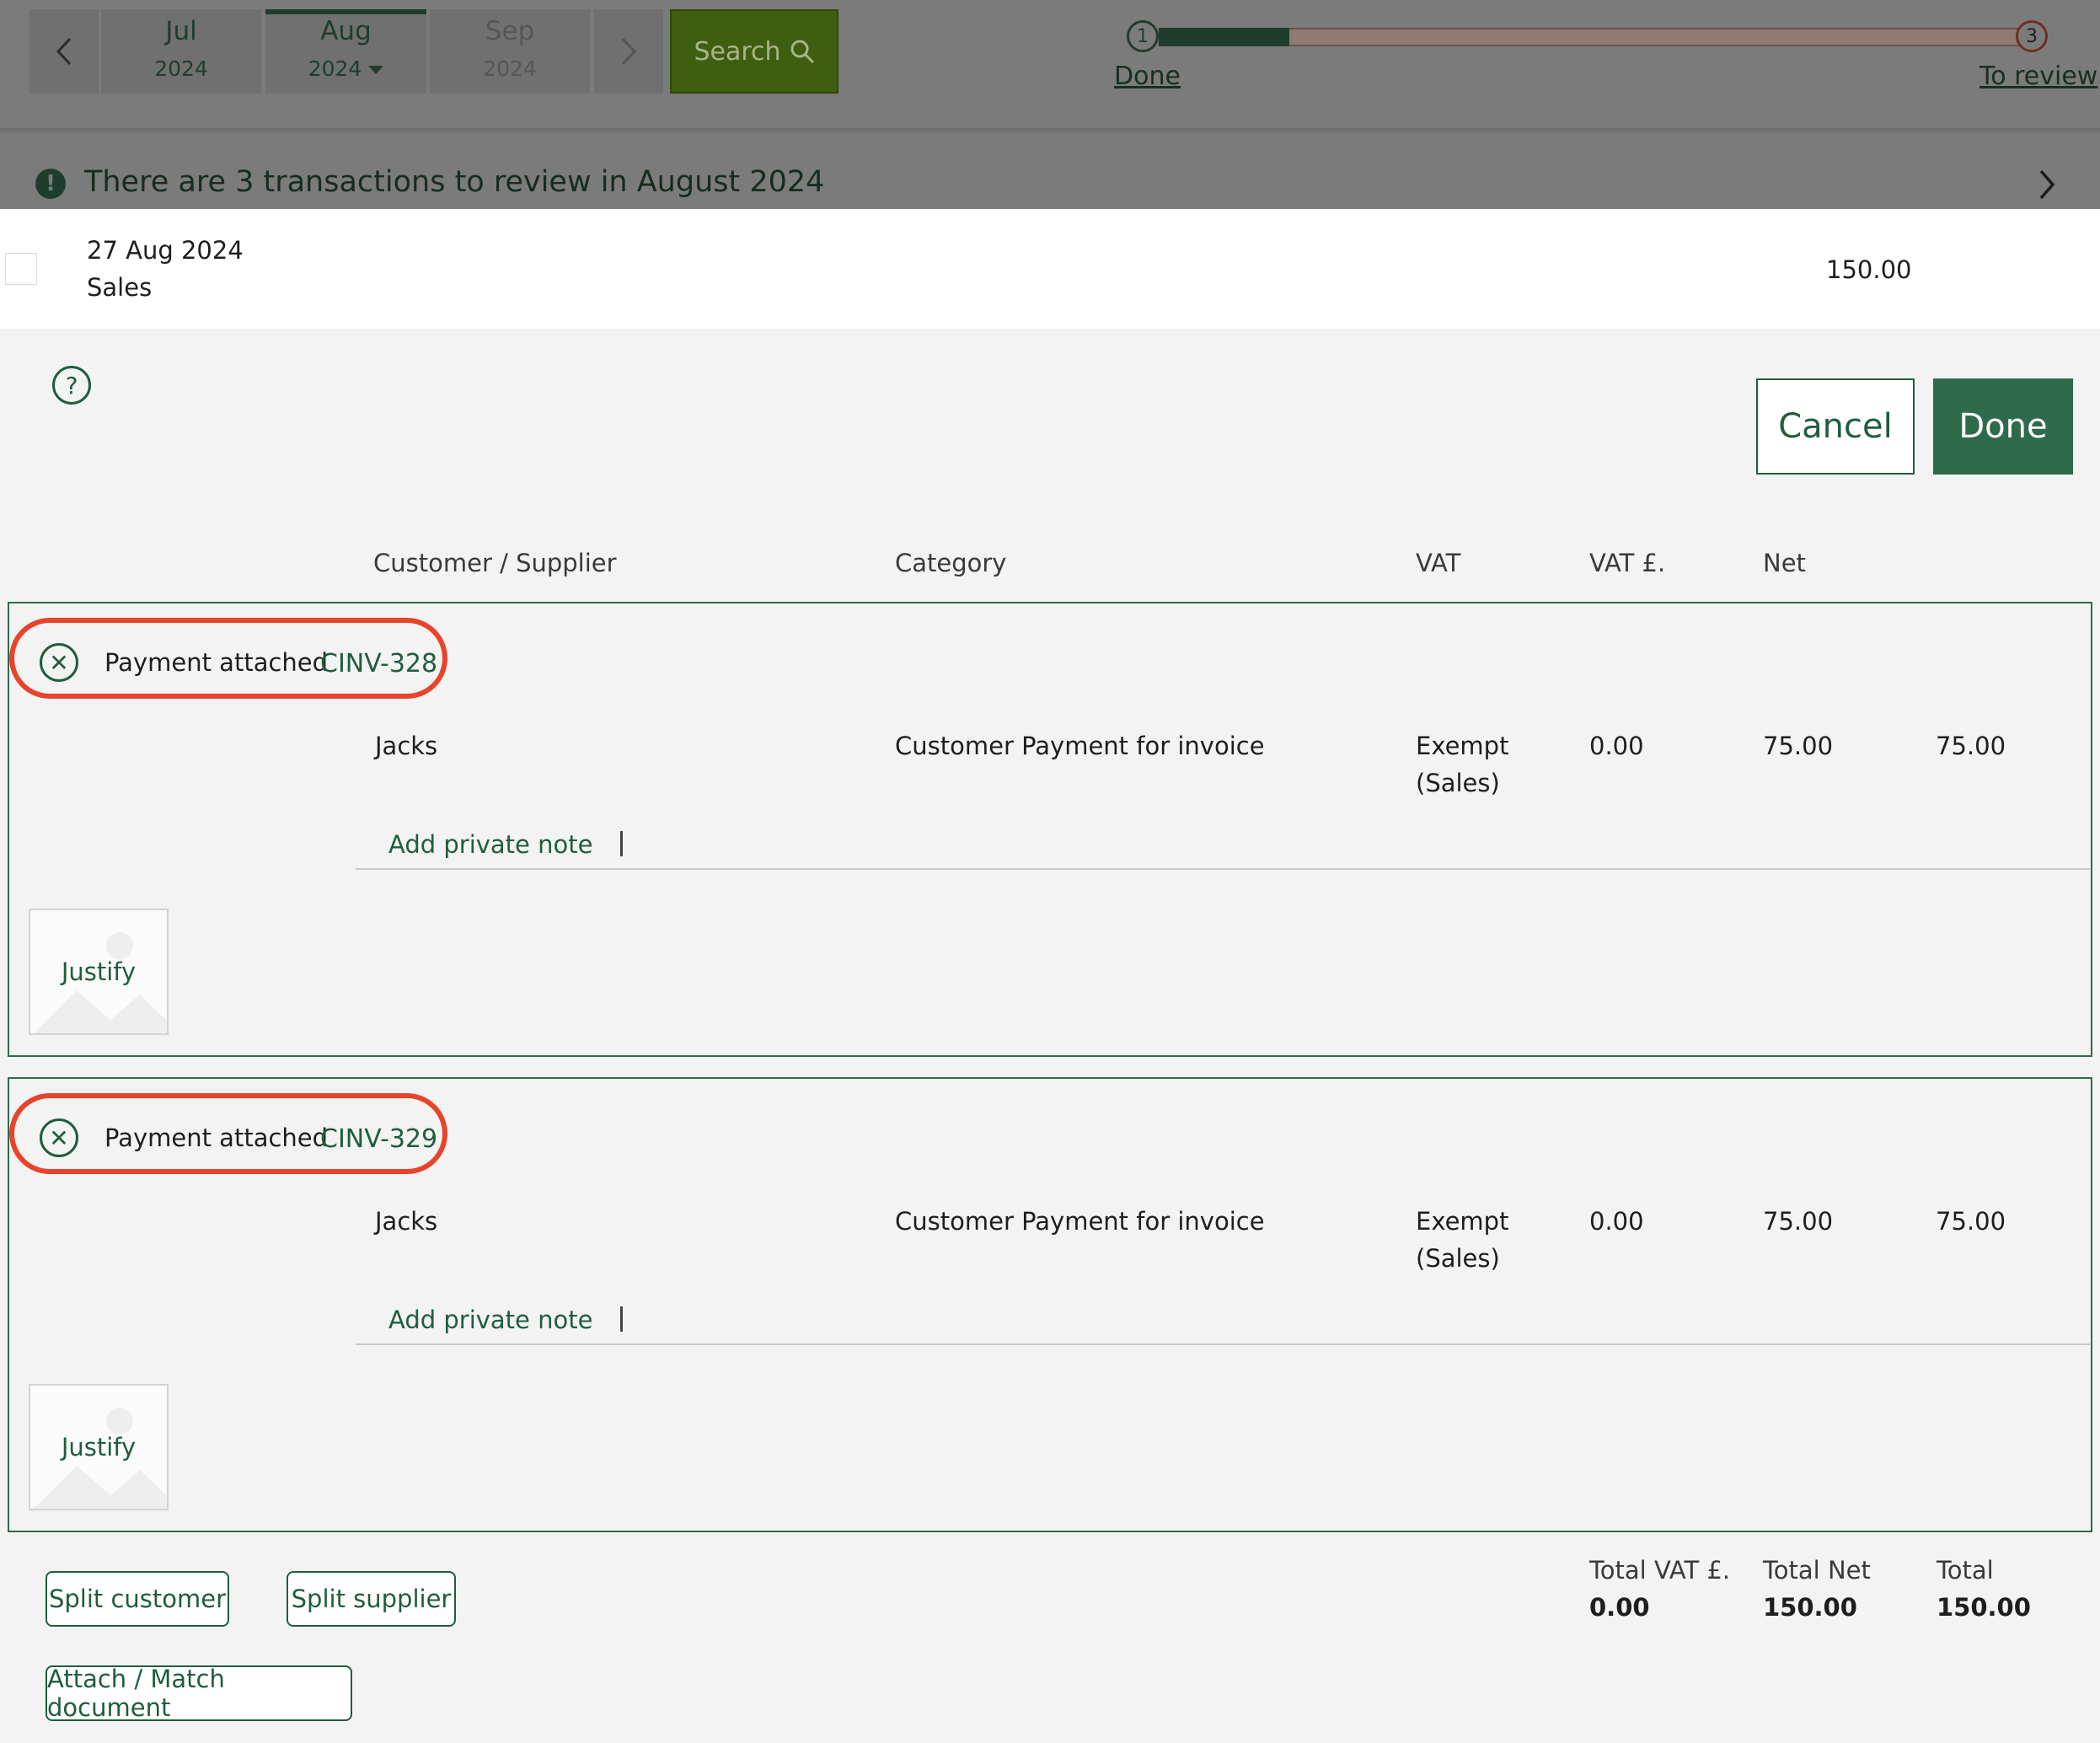 The width and height of the screenshot is (2100, 1743). I want to click on transaction-checkbox, so click(21, 269).